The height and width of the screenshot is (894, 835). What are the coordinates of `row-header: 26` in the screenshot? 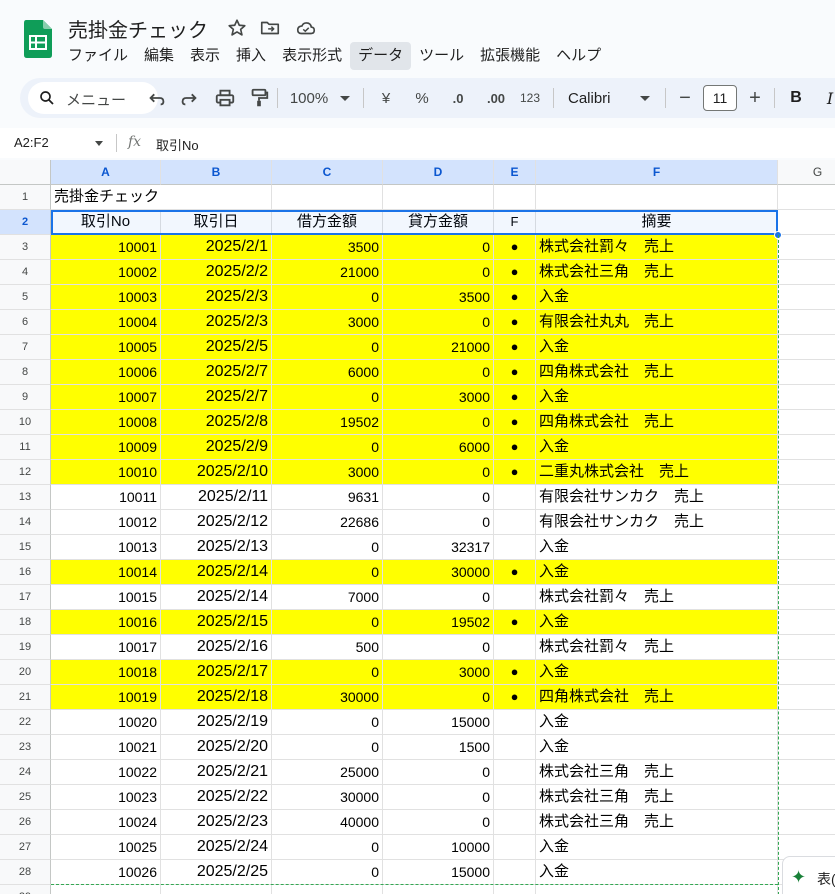 It's located at (25, 822).